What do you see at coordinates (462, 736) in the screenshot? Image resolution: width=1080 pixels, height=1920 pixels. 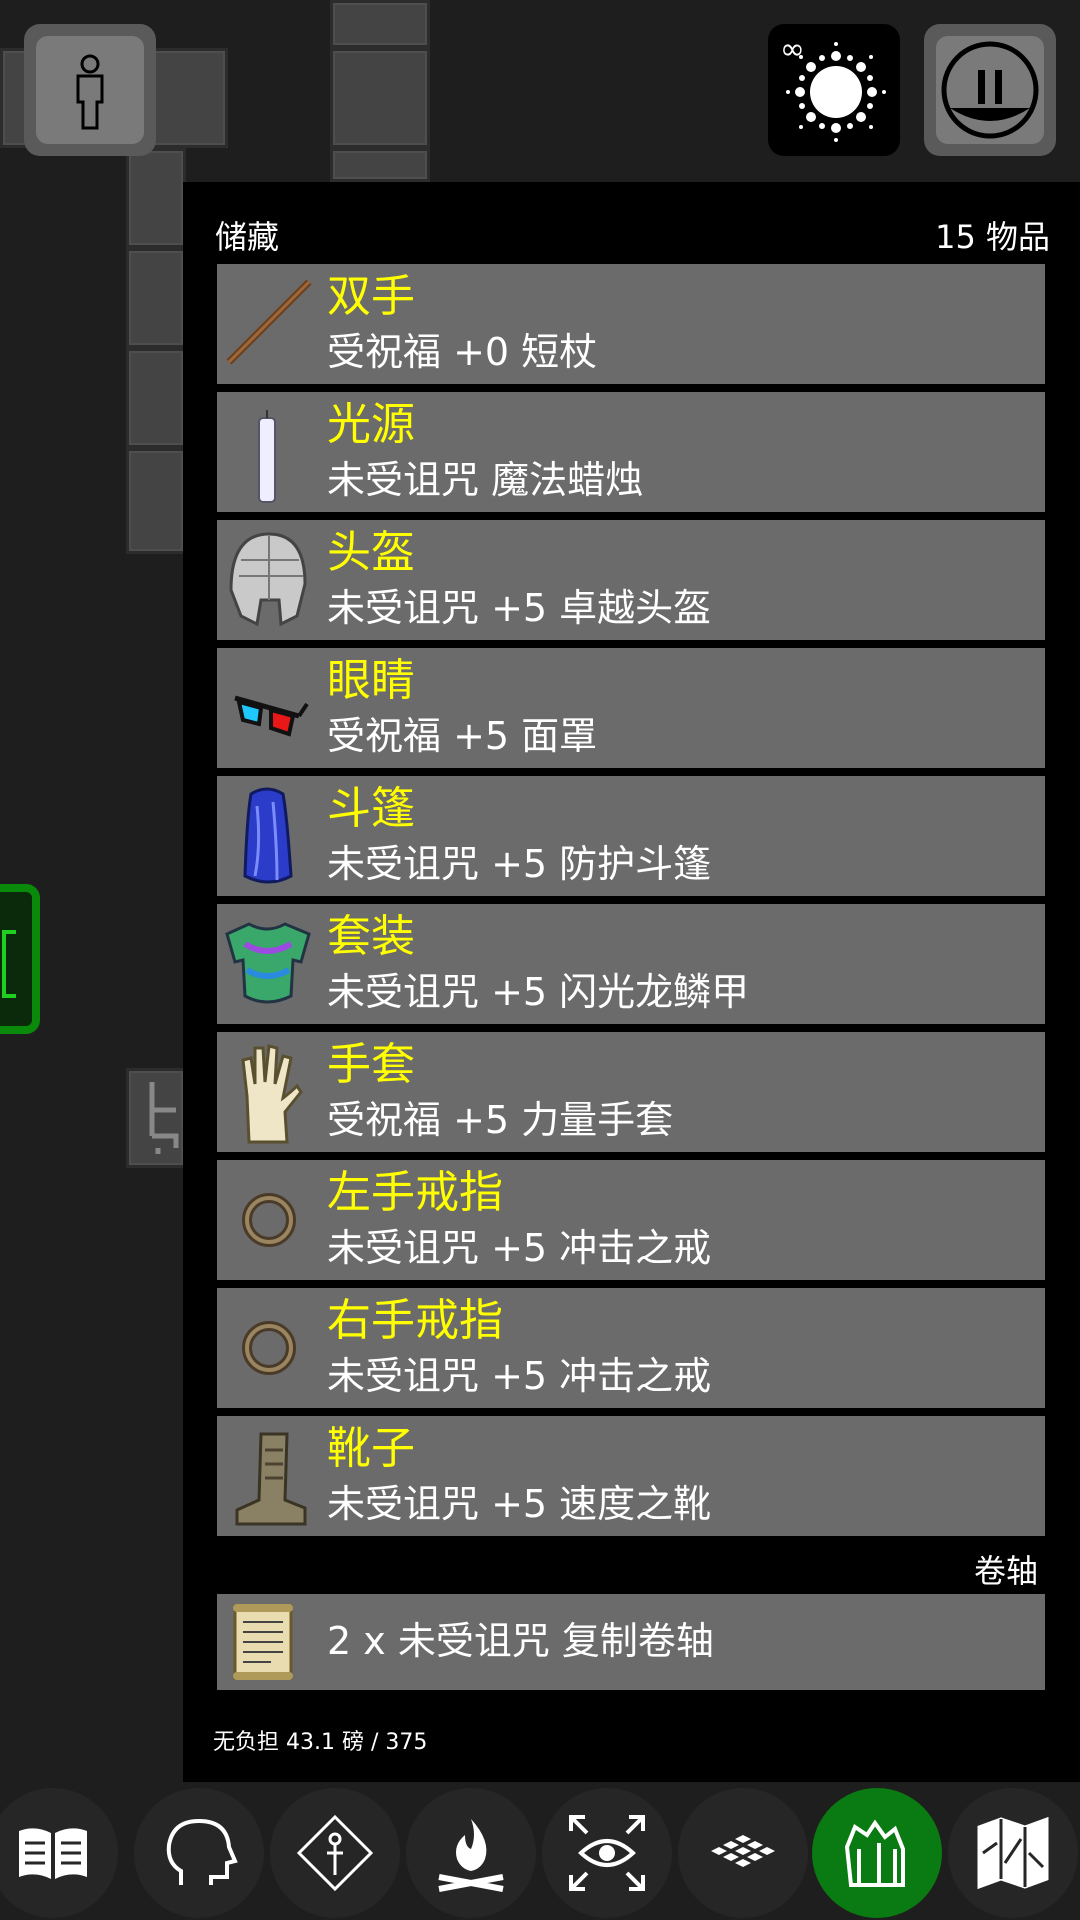 I see `item-description: 受祝福 +5 面罩` at bounding box center [462, 736].